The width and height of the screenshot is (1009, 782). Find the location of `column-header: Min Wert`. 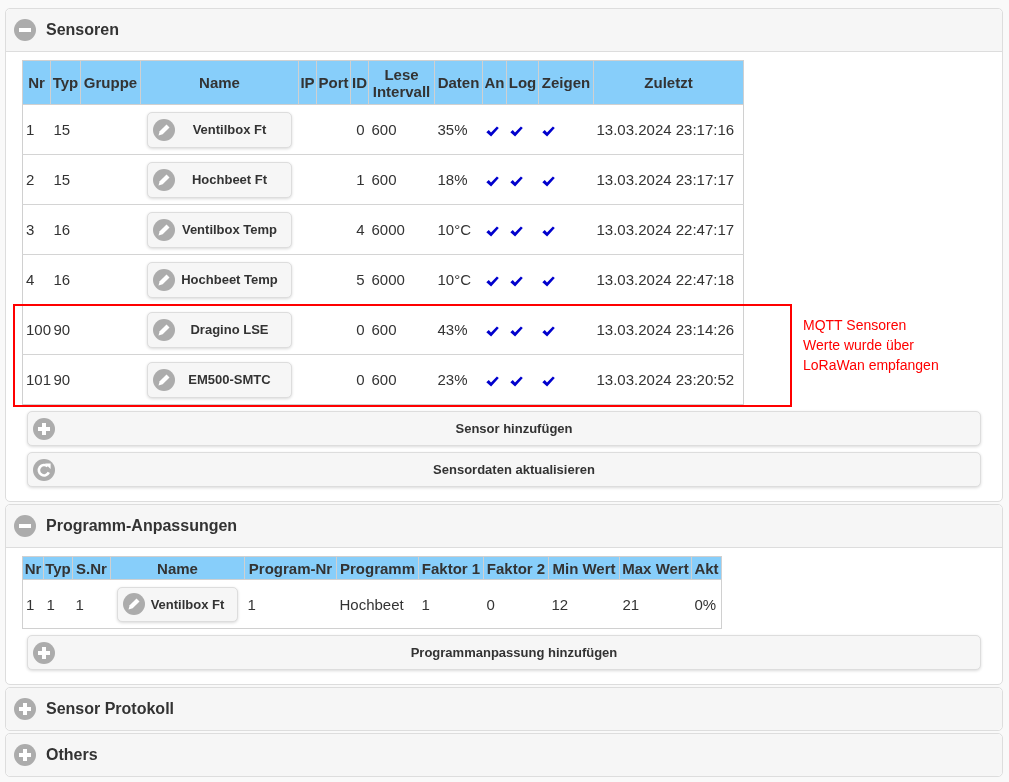

column-header: Min Wert is located at coordinates (584, 568).